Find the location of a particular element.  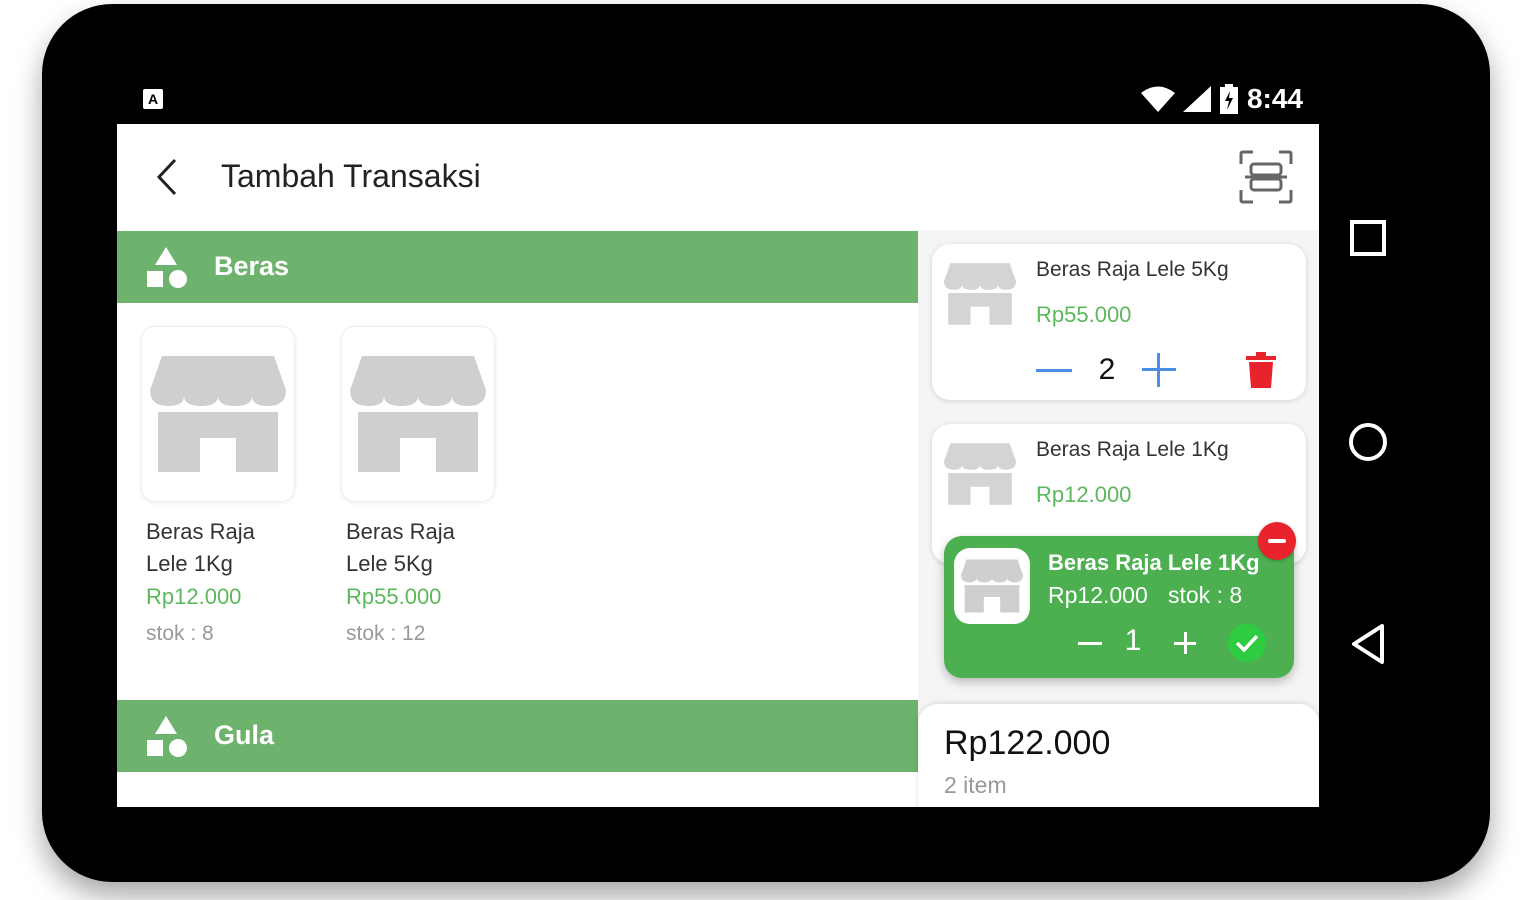

product-card: Beras Raja Lele 1Kg Rp12.000 stok : 8 is located at coordinates (221, 490).